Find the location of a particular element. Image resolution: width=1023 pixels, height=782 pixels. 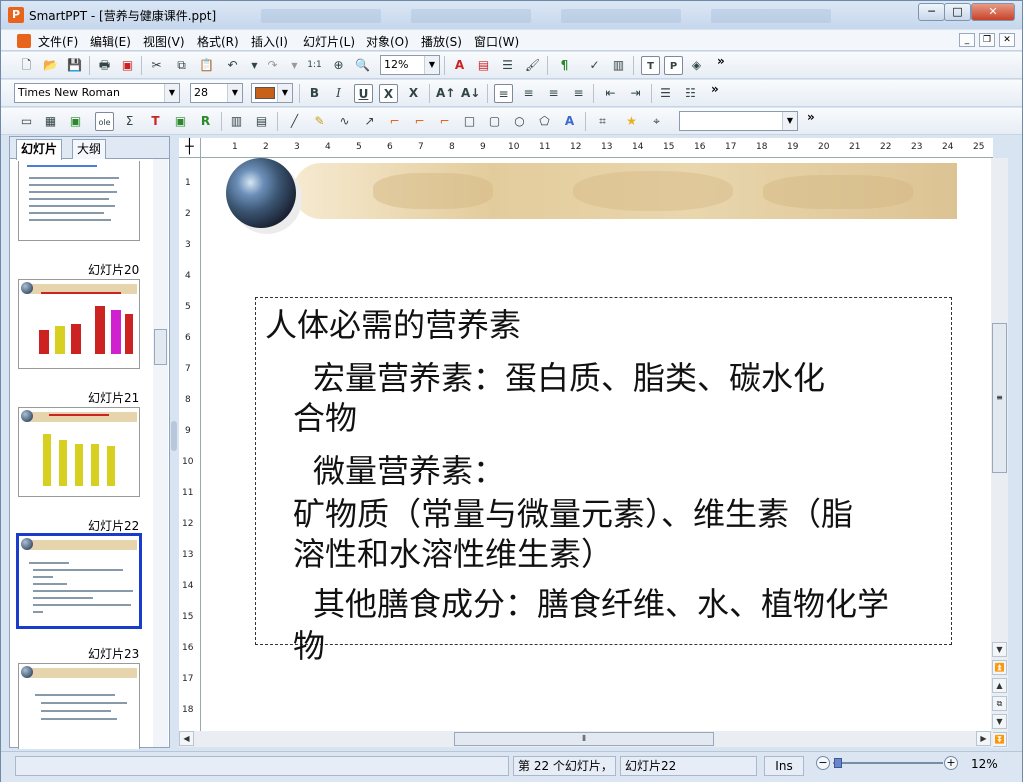

curved-connector-icon: ⌐ is located at coordinates (444, 121).